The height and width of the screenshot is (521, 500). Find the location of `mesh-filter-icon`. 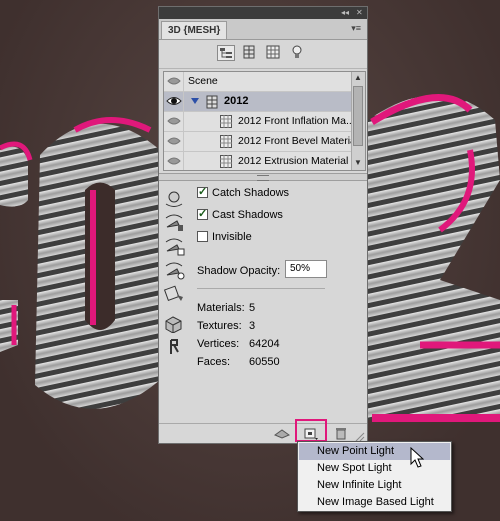

mesh-filter-icon is located at coordinates (250, 53).